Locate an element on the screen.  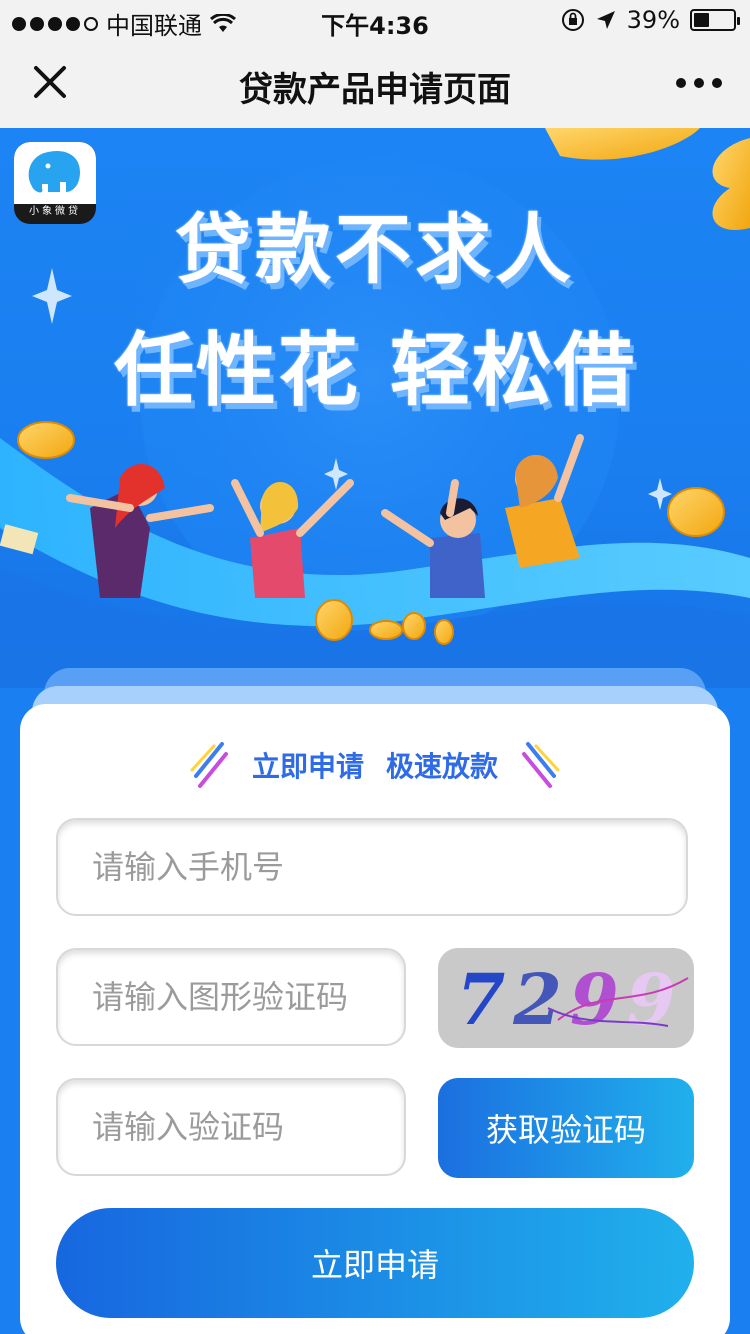
battery-percent: 39% is located at coordinates (653, 20).